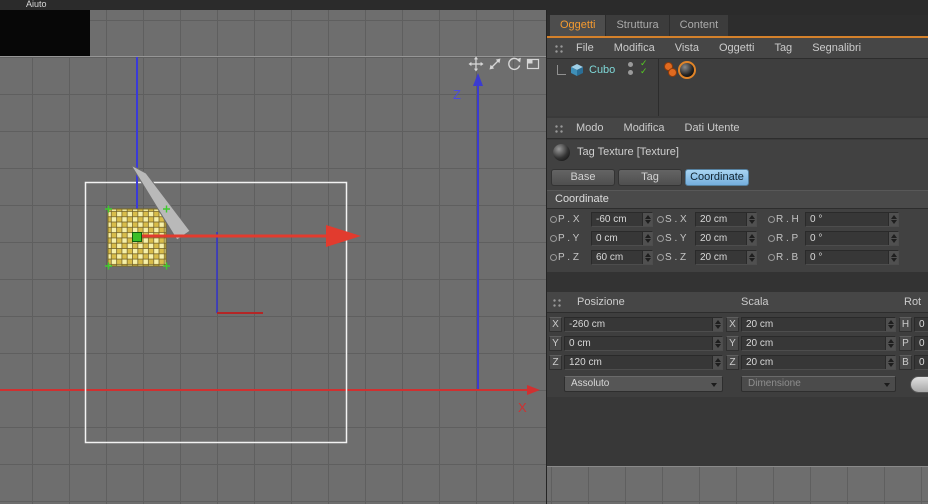  Describe the element at coordinates (602, 70) in the screenshot. I see `object-name: Cubo` at that location.